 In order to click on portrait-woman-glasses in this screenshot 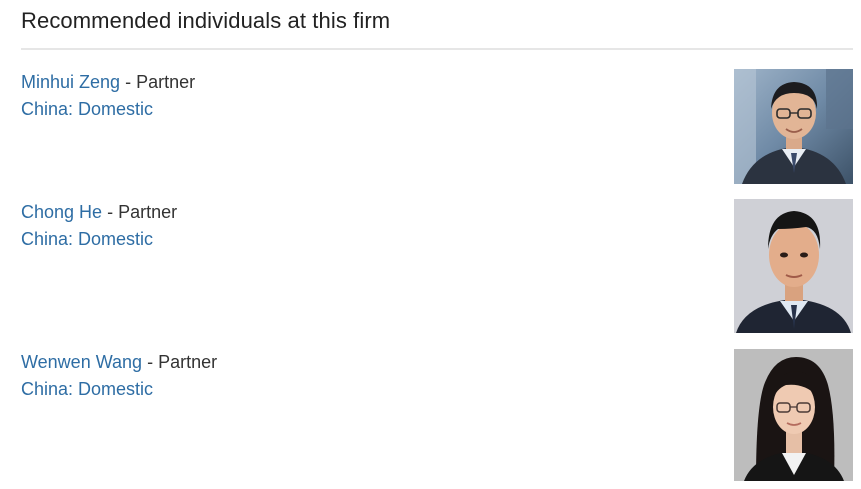, I will do `click(793, 415)`.